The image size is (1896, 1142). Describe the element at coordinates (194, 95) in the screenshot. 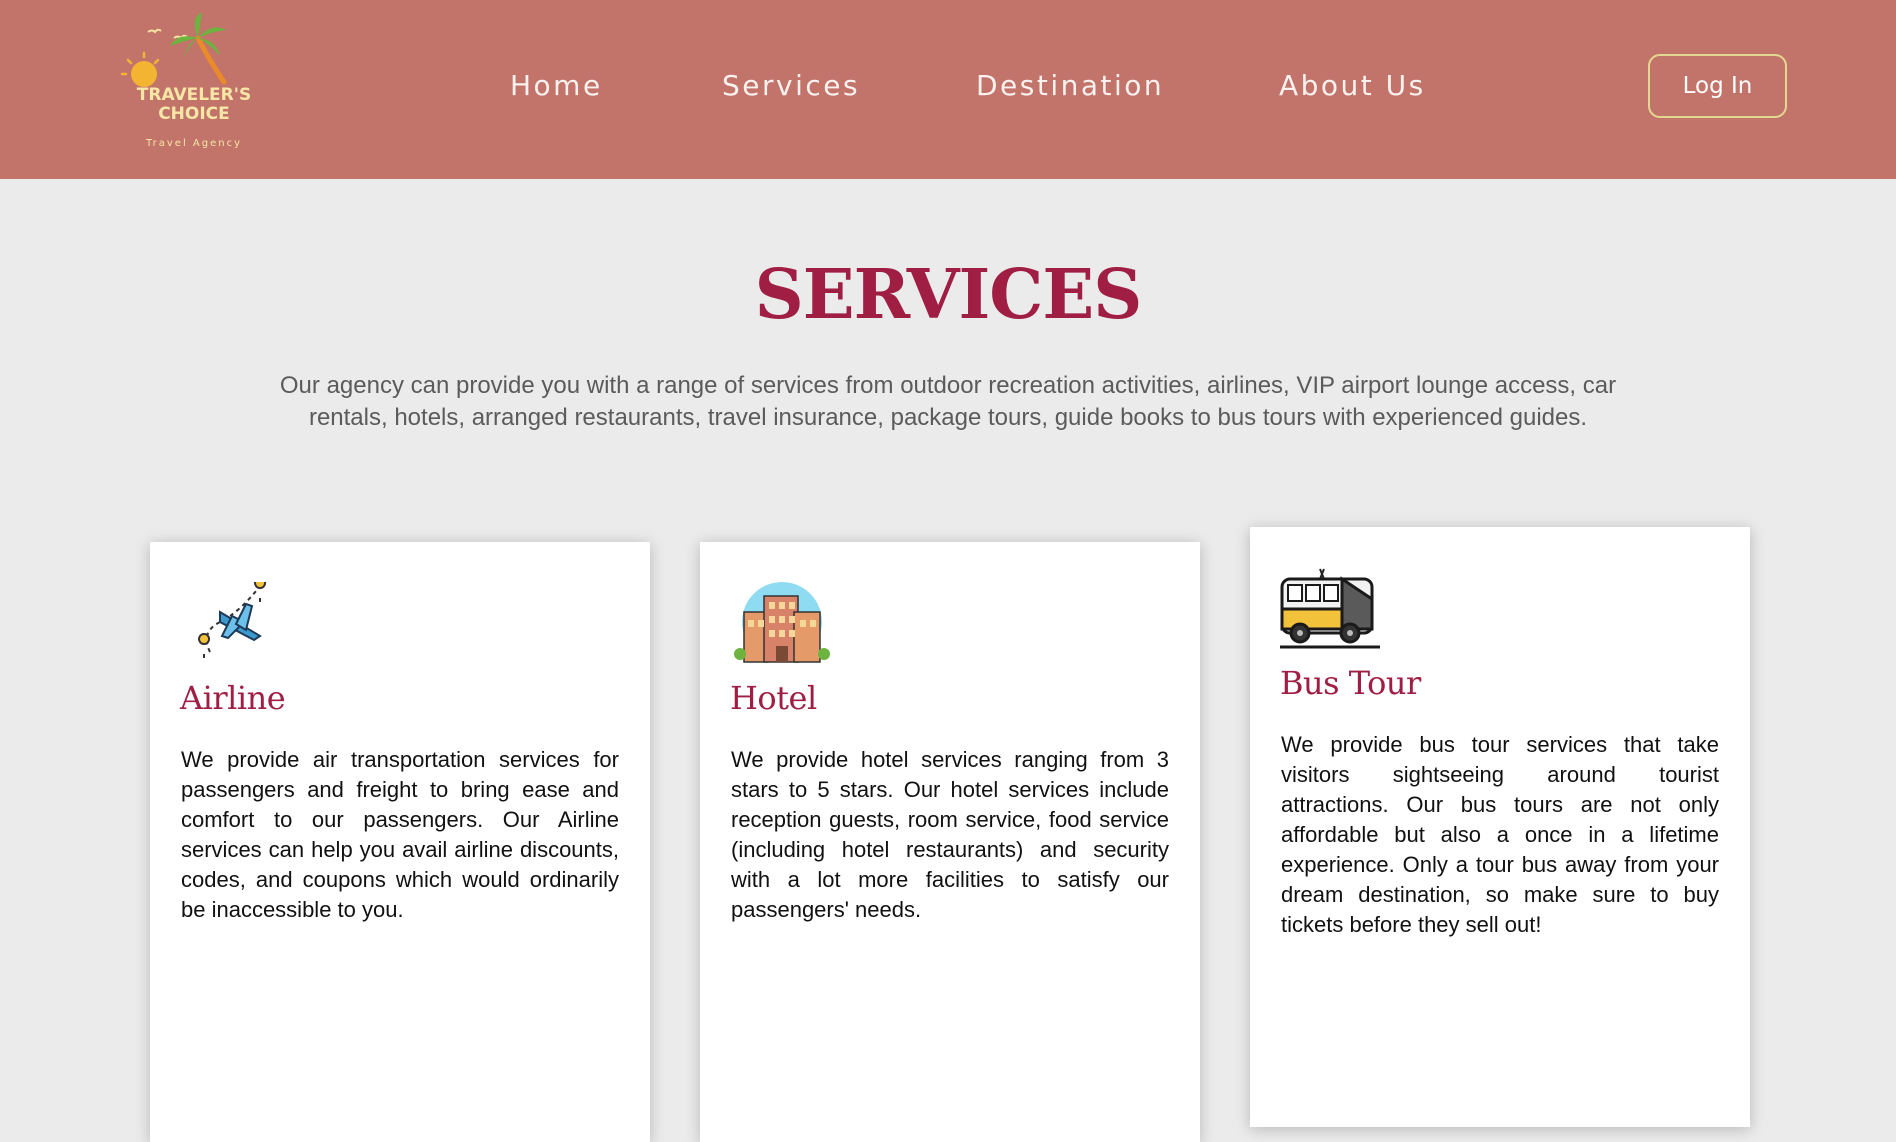

I see `svg-text: TRAVELER'S` at that location.